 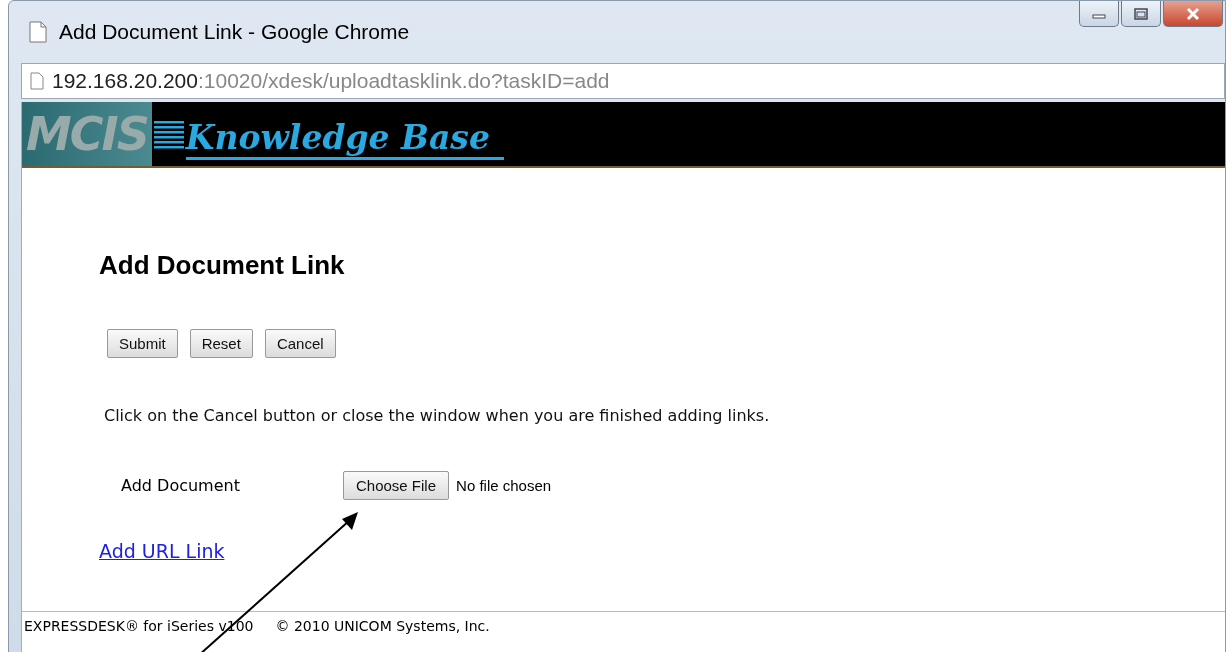 I want to click on window-title: Add Document Link - Google Chrome, so click(x=234, y=32).